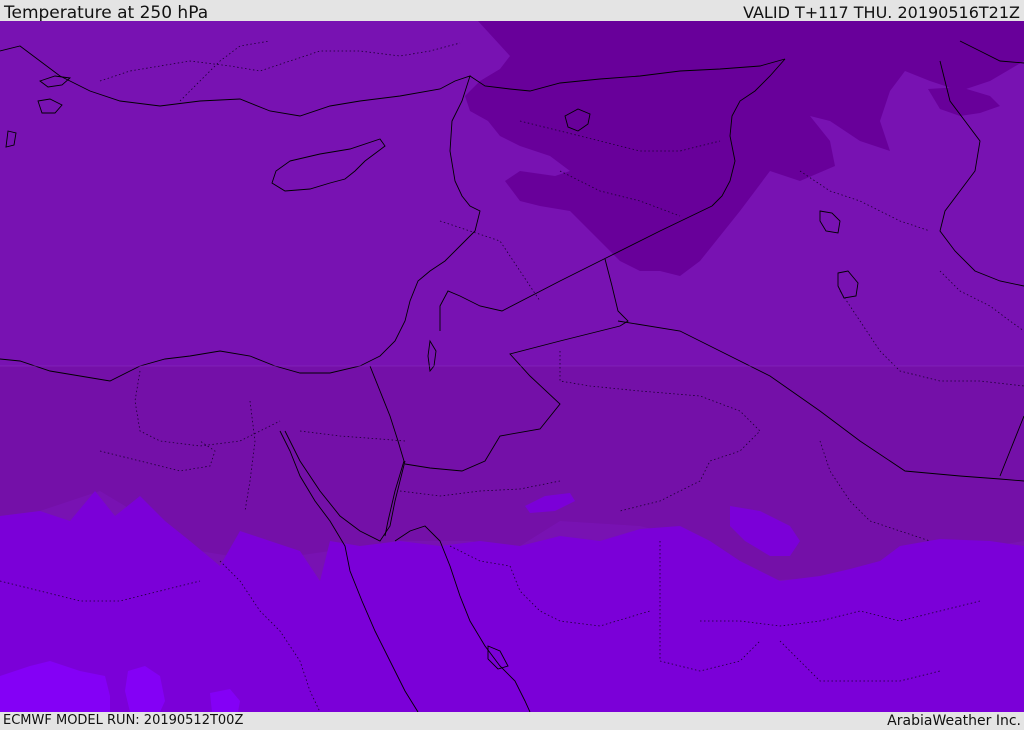 Image resolution: width=1024 pixels, height=730 pixels. Describe the element at coordinates (881, 12) in the screenshot. I see `valid-time: VALID T+117 THU. 20190516T21Z` at that location.